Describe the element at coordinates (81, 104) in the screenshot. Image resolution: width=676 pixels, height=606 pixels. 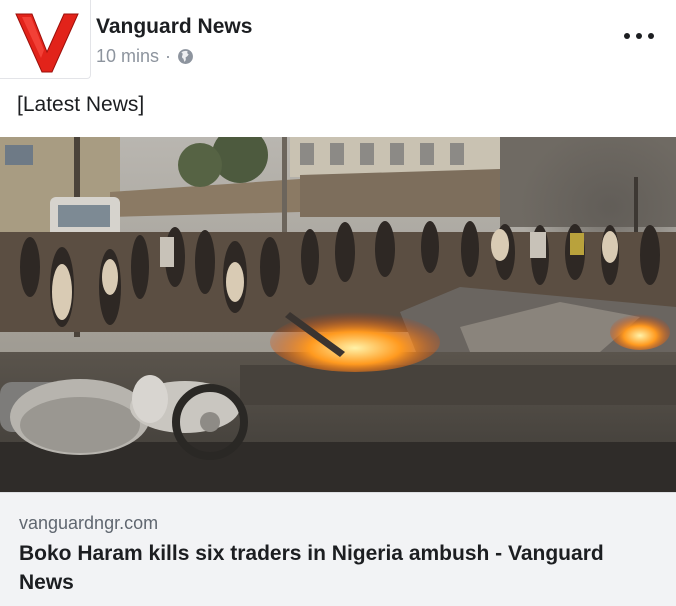
I see `post-text: [Latest News]` at that location.